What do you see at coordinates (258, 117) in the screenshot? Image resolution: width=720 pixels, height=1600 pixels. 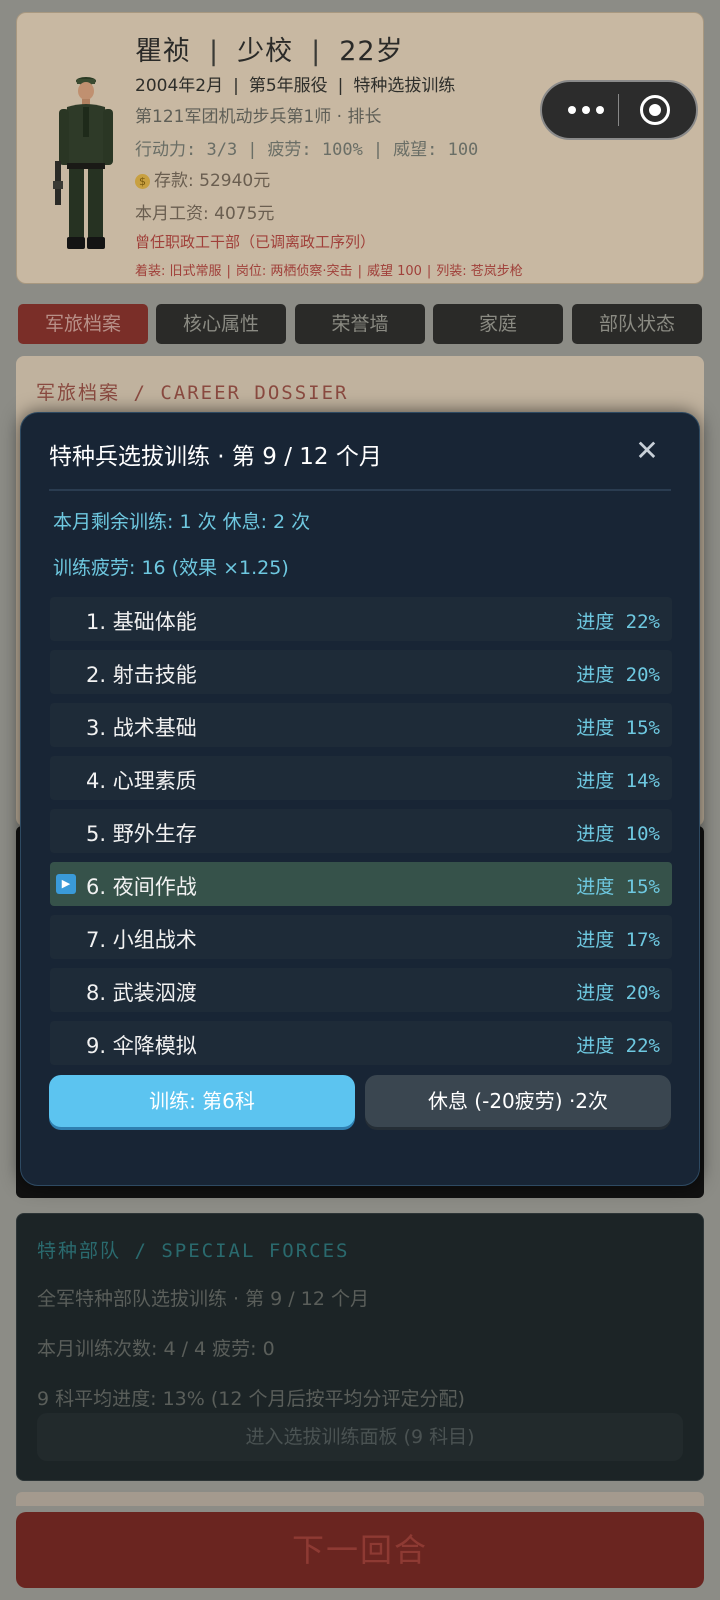 I see `unit-info: 第121军团机动步兵第1师 · 排长` at bounding box center [258, 117].